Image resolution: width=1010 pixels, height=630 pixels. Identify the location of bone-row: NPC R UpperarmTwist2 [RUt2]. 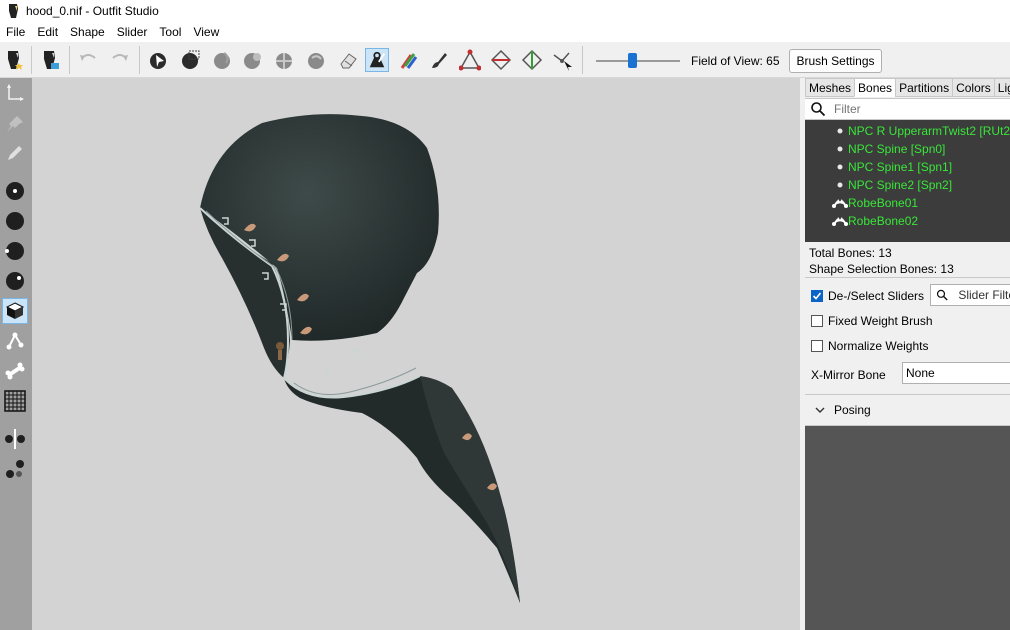
(907, 131).